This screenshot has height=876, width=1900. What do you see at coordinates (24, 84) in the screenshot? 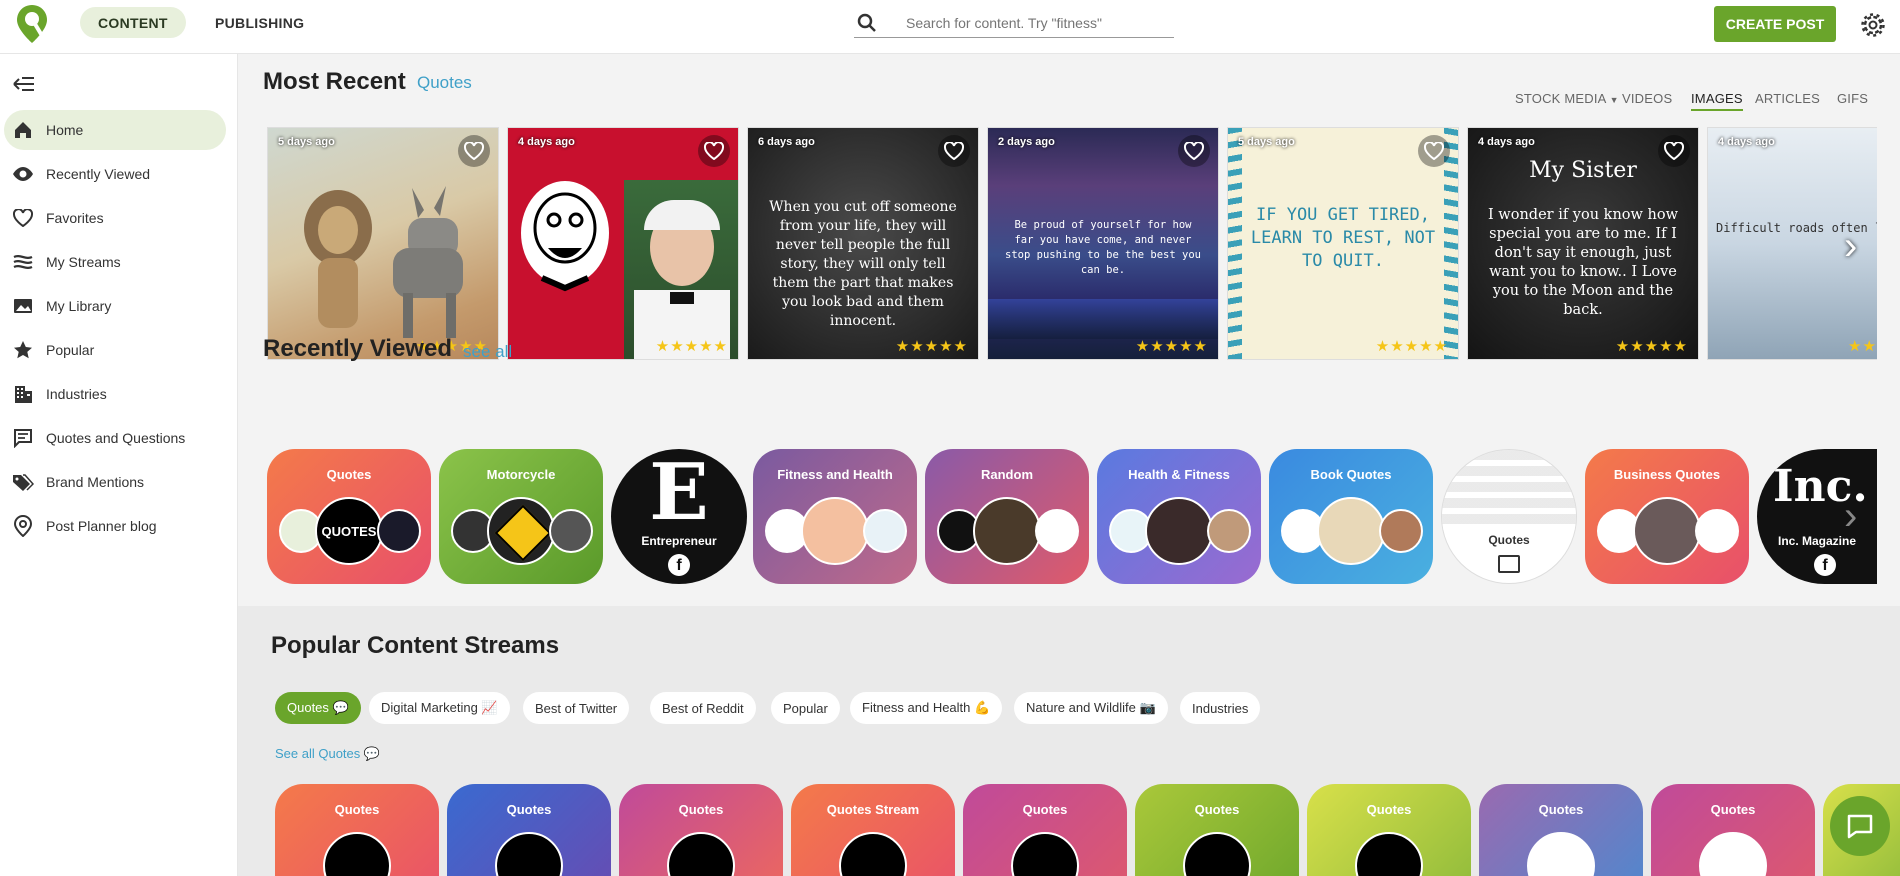
I see `collapse-sidebar-icon` at bounding box center [24, 84].